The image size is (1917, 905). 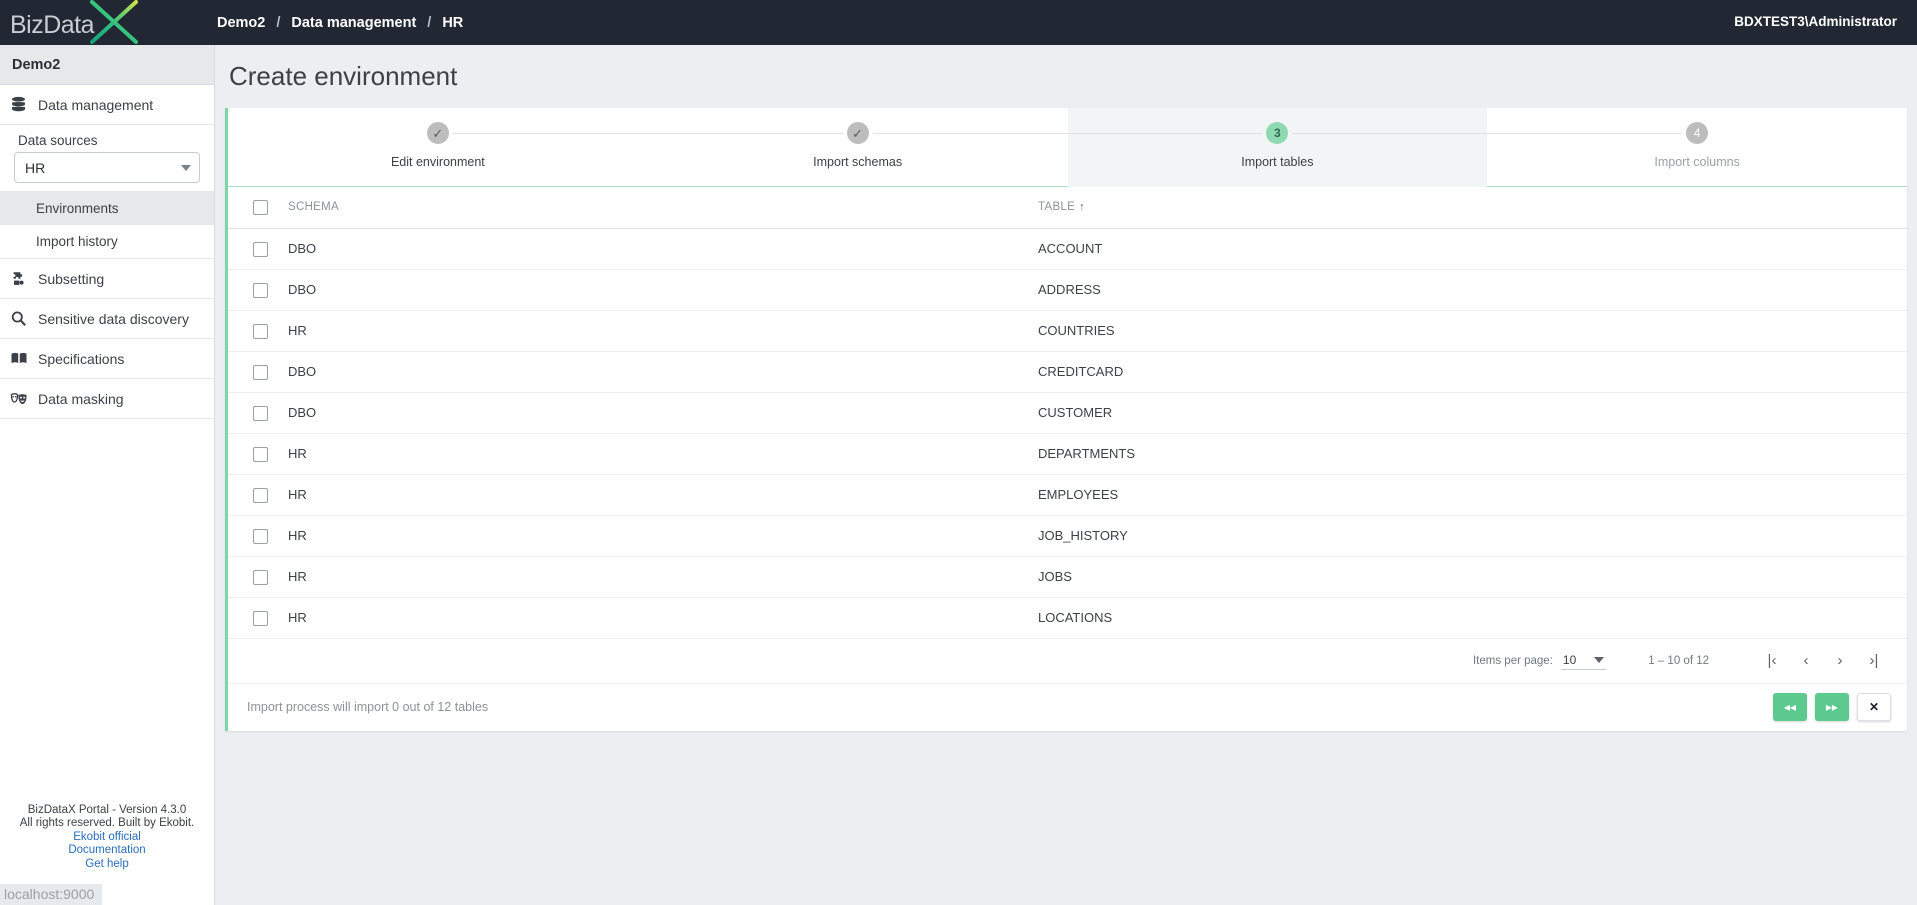 What do you see at coordinates (1472, 290) in the screenshot?
I see `cell-table: ADDRESS` at bounding box center [1472, 290].